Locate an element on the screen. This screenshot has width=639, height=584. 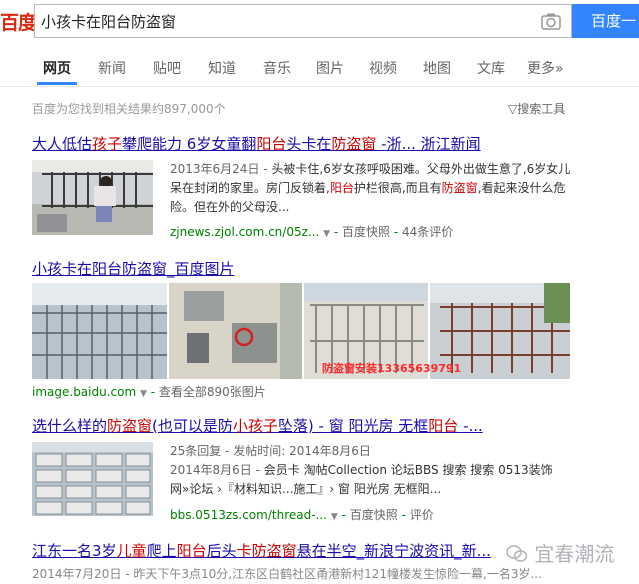
snippet-keyword: 阳台 is located at coordinates (341, 188).